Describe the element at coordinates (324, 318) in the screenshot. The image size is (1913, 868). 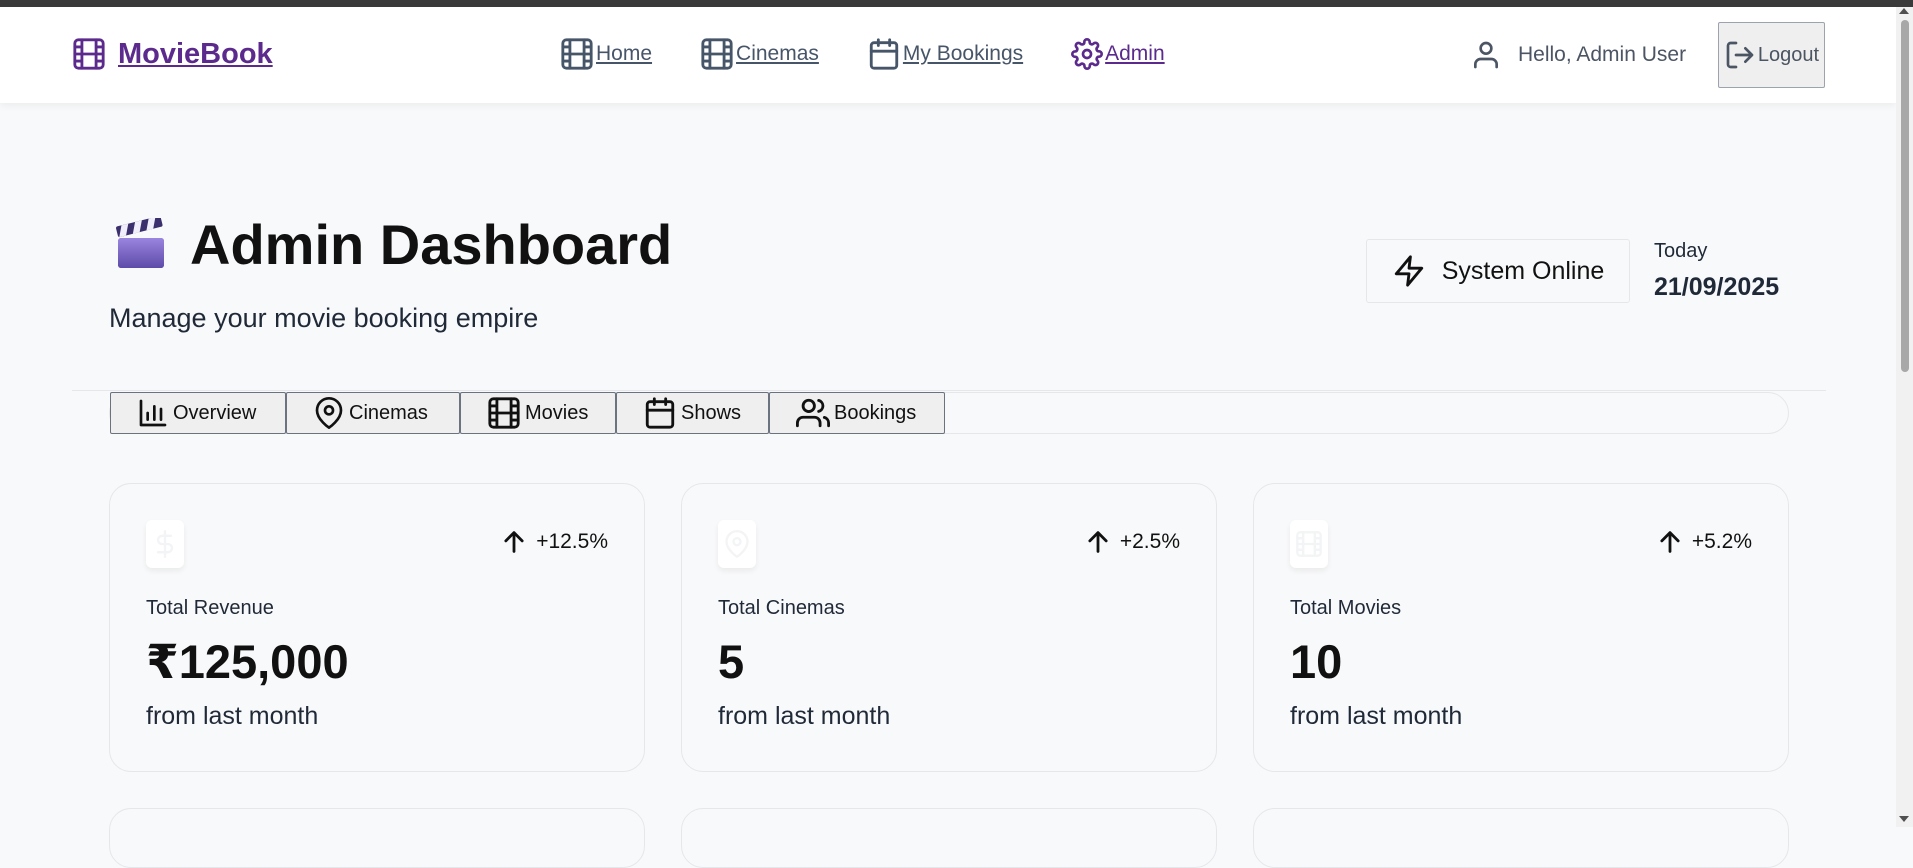
I see `page-subtitle: Manage your movie booking empire` at that location.